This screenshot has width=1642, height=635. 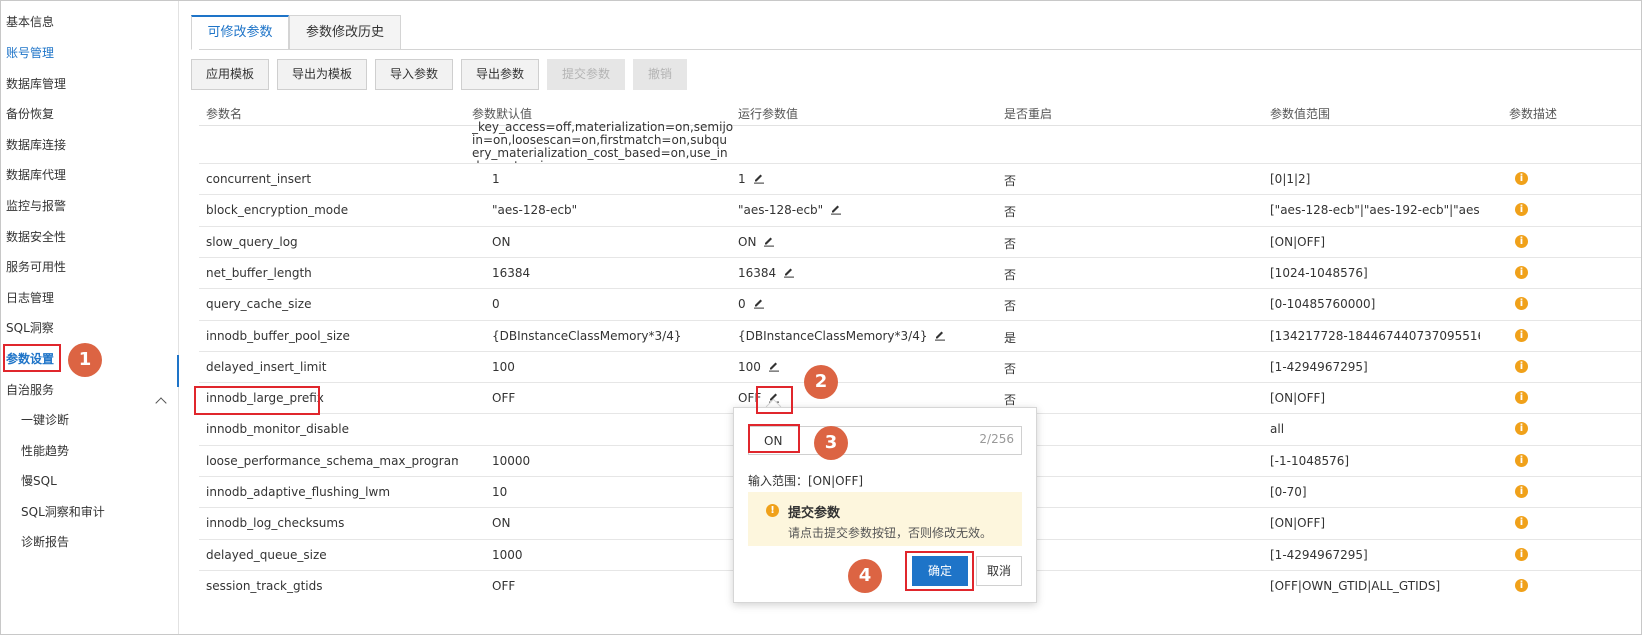 I want to click on revoke-button: 撤销, so click(x=660, y=74).